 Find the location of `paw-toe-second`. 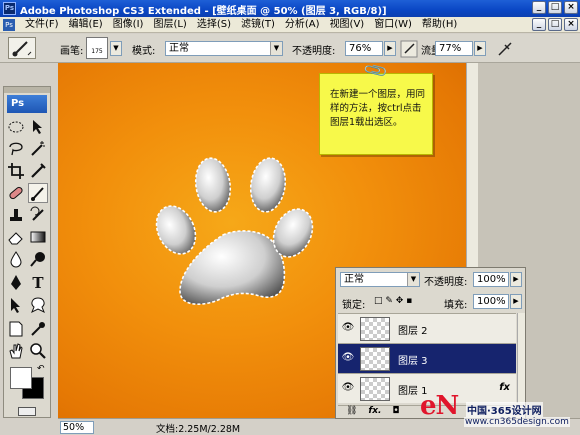

paw-toe-second is located at coordinates (213, 185).